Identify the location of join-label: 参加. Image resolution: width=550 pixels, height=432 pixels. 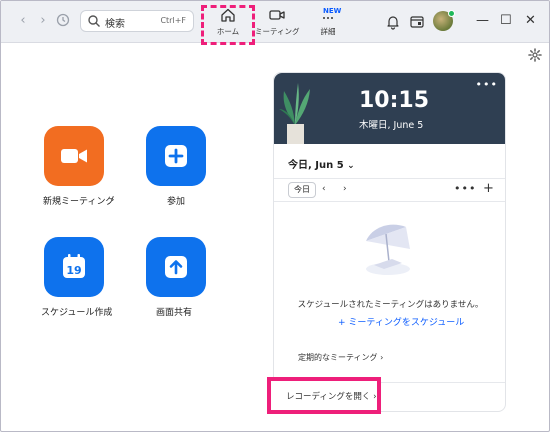
(176, 202).